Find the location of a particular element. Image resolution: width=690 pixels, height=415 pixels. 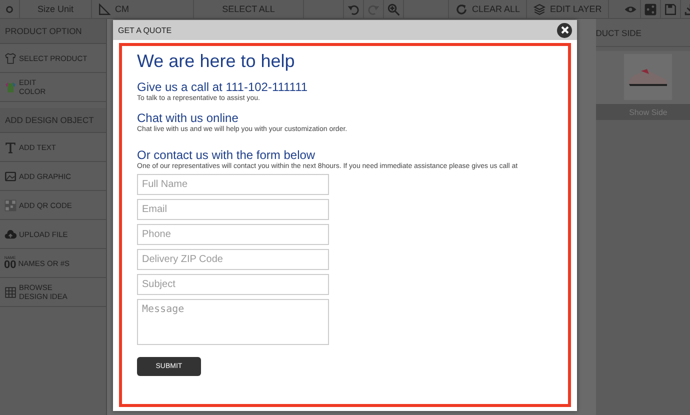

shoe-drawing is located at coordinates (648, 77).